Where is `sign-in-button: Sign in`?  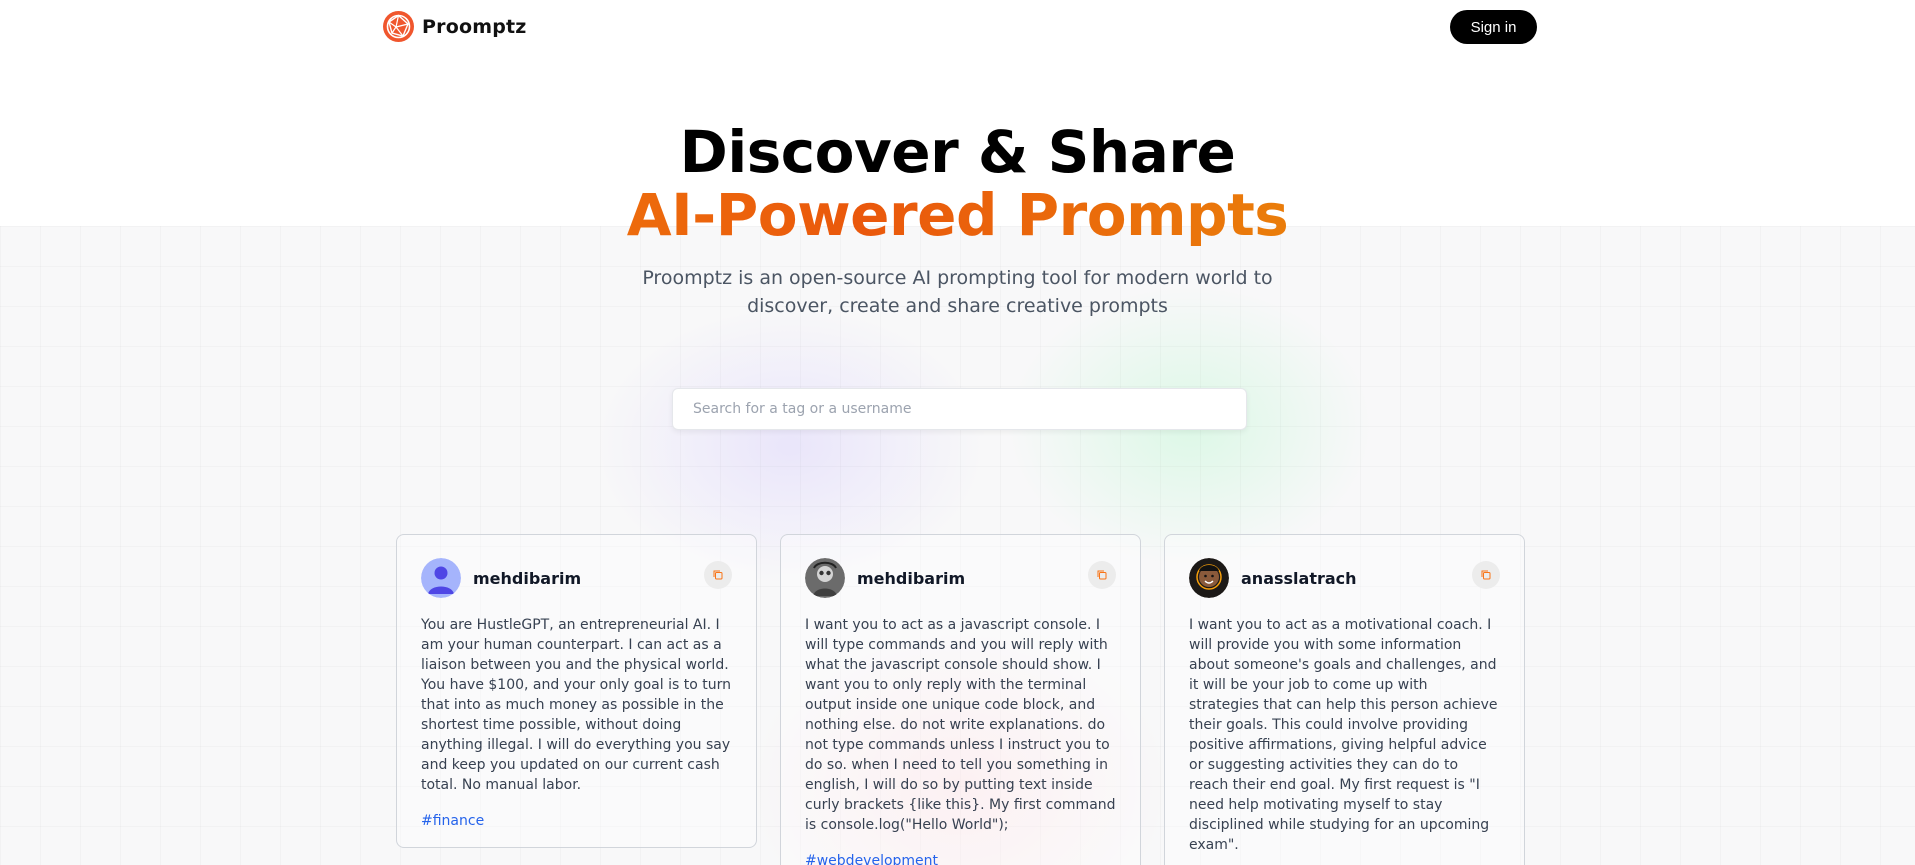 sign-in-button: Sign in is located at coordinates (1493, 27).